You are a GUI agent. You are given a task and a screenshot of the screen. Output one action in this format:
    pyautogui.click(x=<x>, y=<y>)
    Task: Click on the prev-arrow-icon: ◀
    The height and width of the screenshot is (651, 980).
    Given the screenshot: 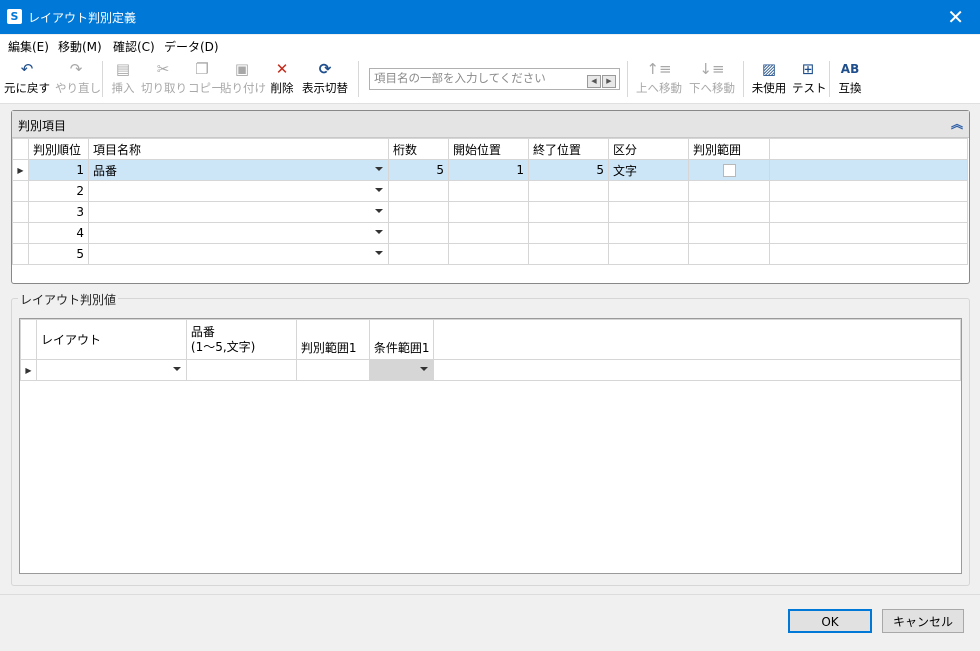 What is the action you would take?
    pyautogui.click(x=594, y=81)
    